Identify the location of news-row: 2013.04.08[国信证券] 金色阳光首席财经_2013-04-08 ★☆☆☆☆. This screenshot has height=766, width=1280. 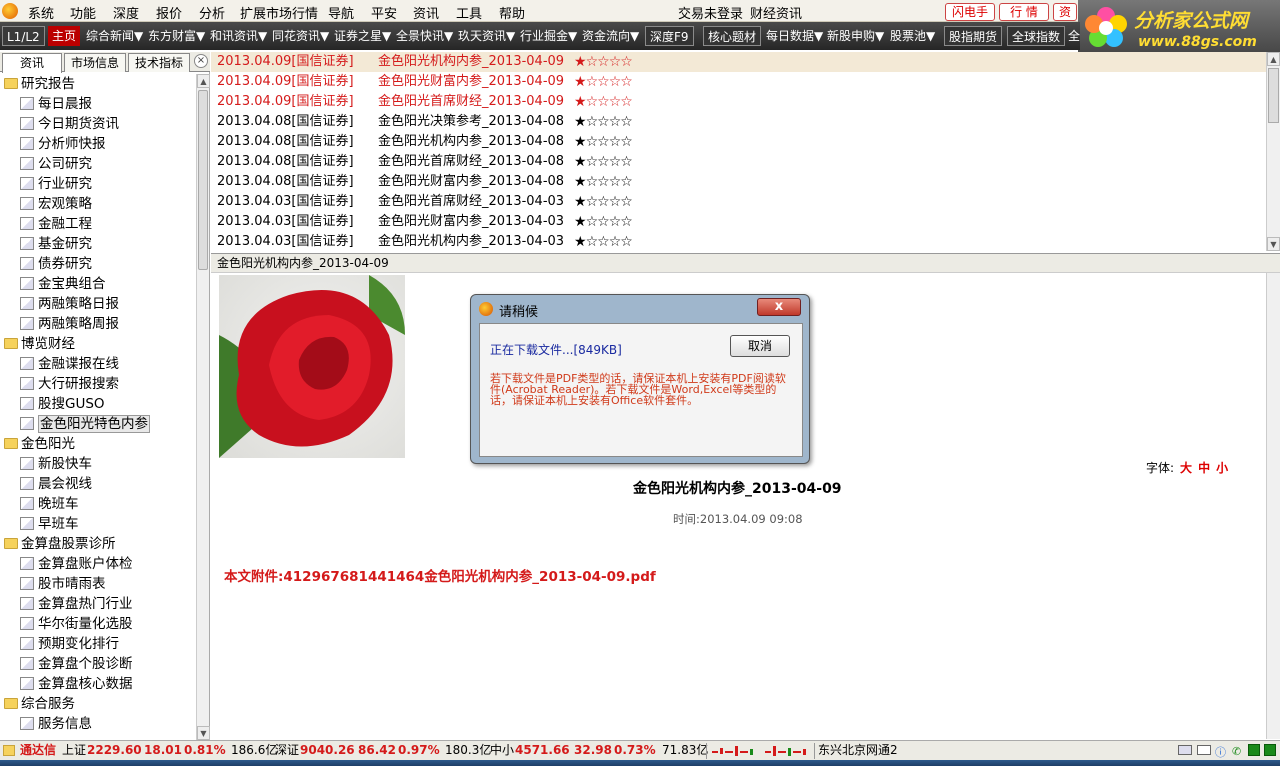
(738, 162).